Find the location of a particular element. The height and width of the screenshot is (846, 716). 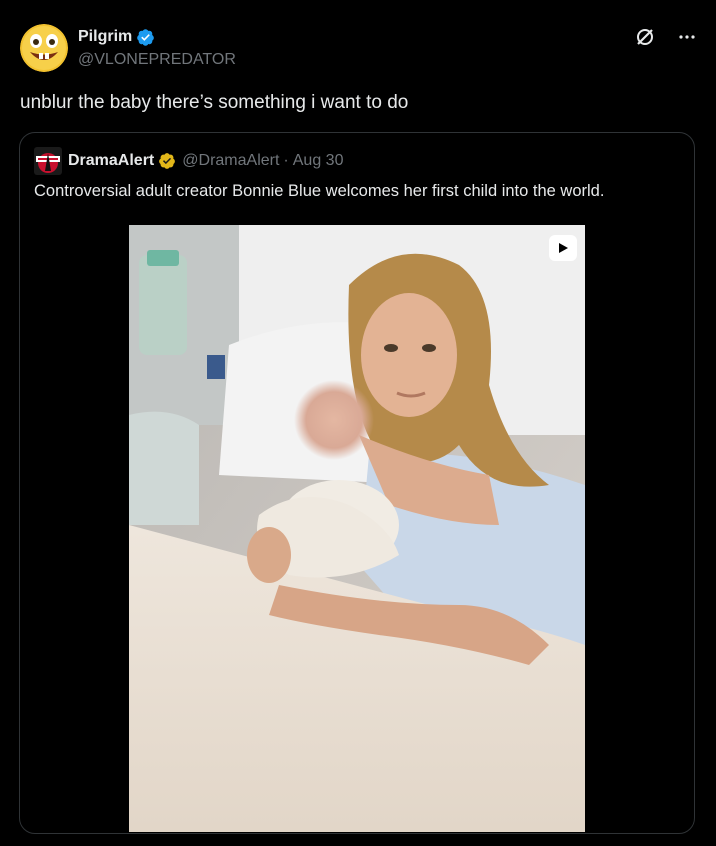

grinning-emoji-avatar-icon is located at coordinates (44, 48).